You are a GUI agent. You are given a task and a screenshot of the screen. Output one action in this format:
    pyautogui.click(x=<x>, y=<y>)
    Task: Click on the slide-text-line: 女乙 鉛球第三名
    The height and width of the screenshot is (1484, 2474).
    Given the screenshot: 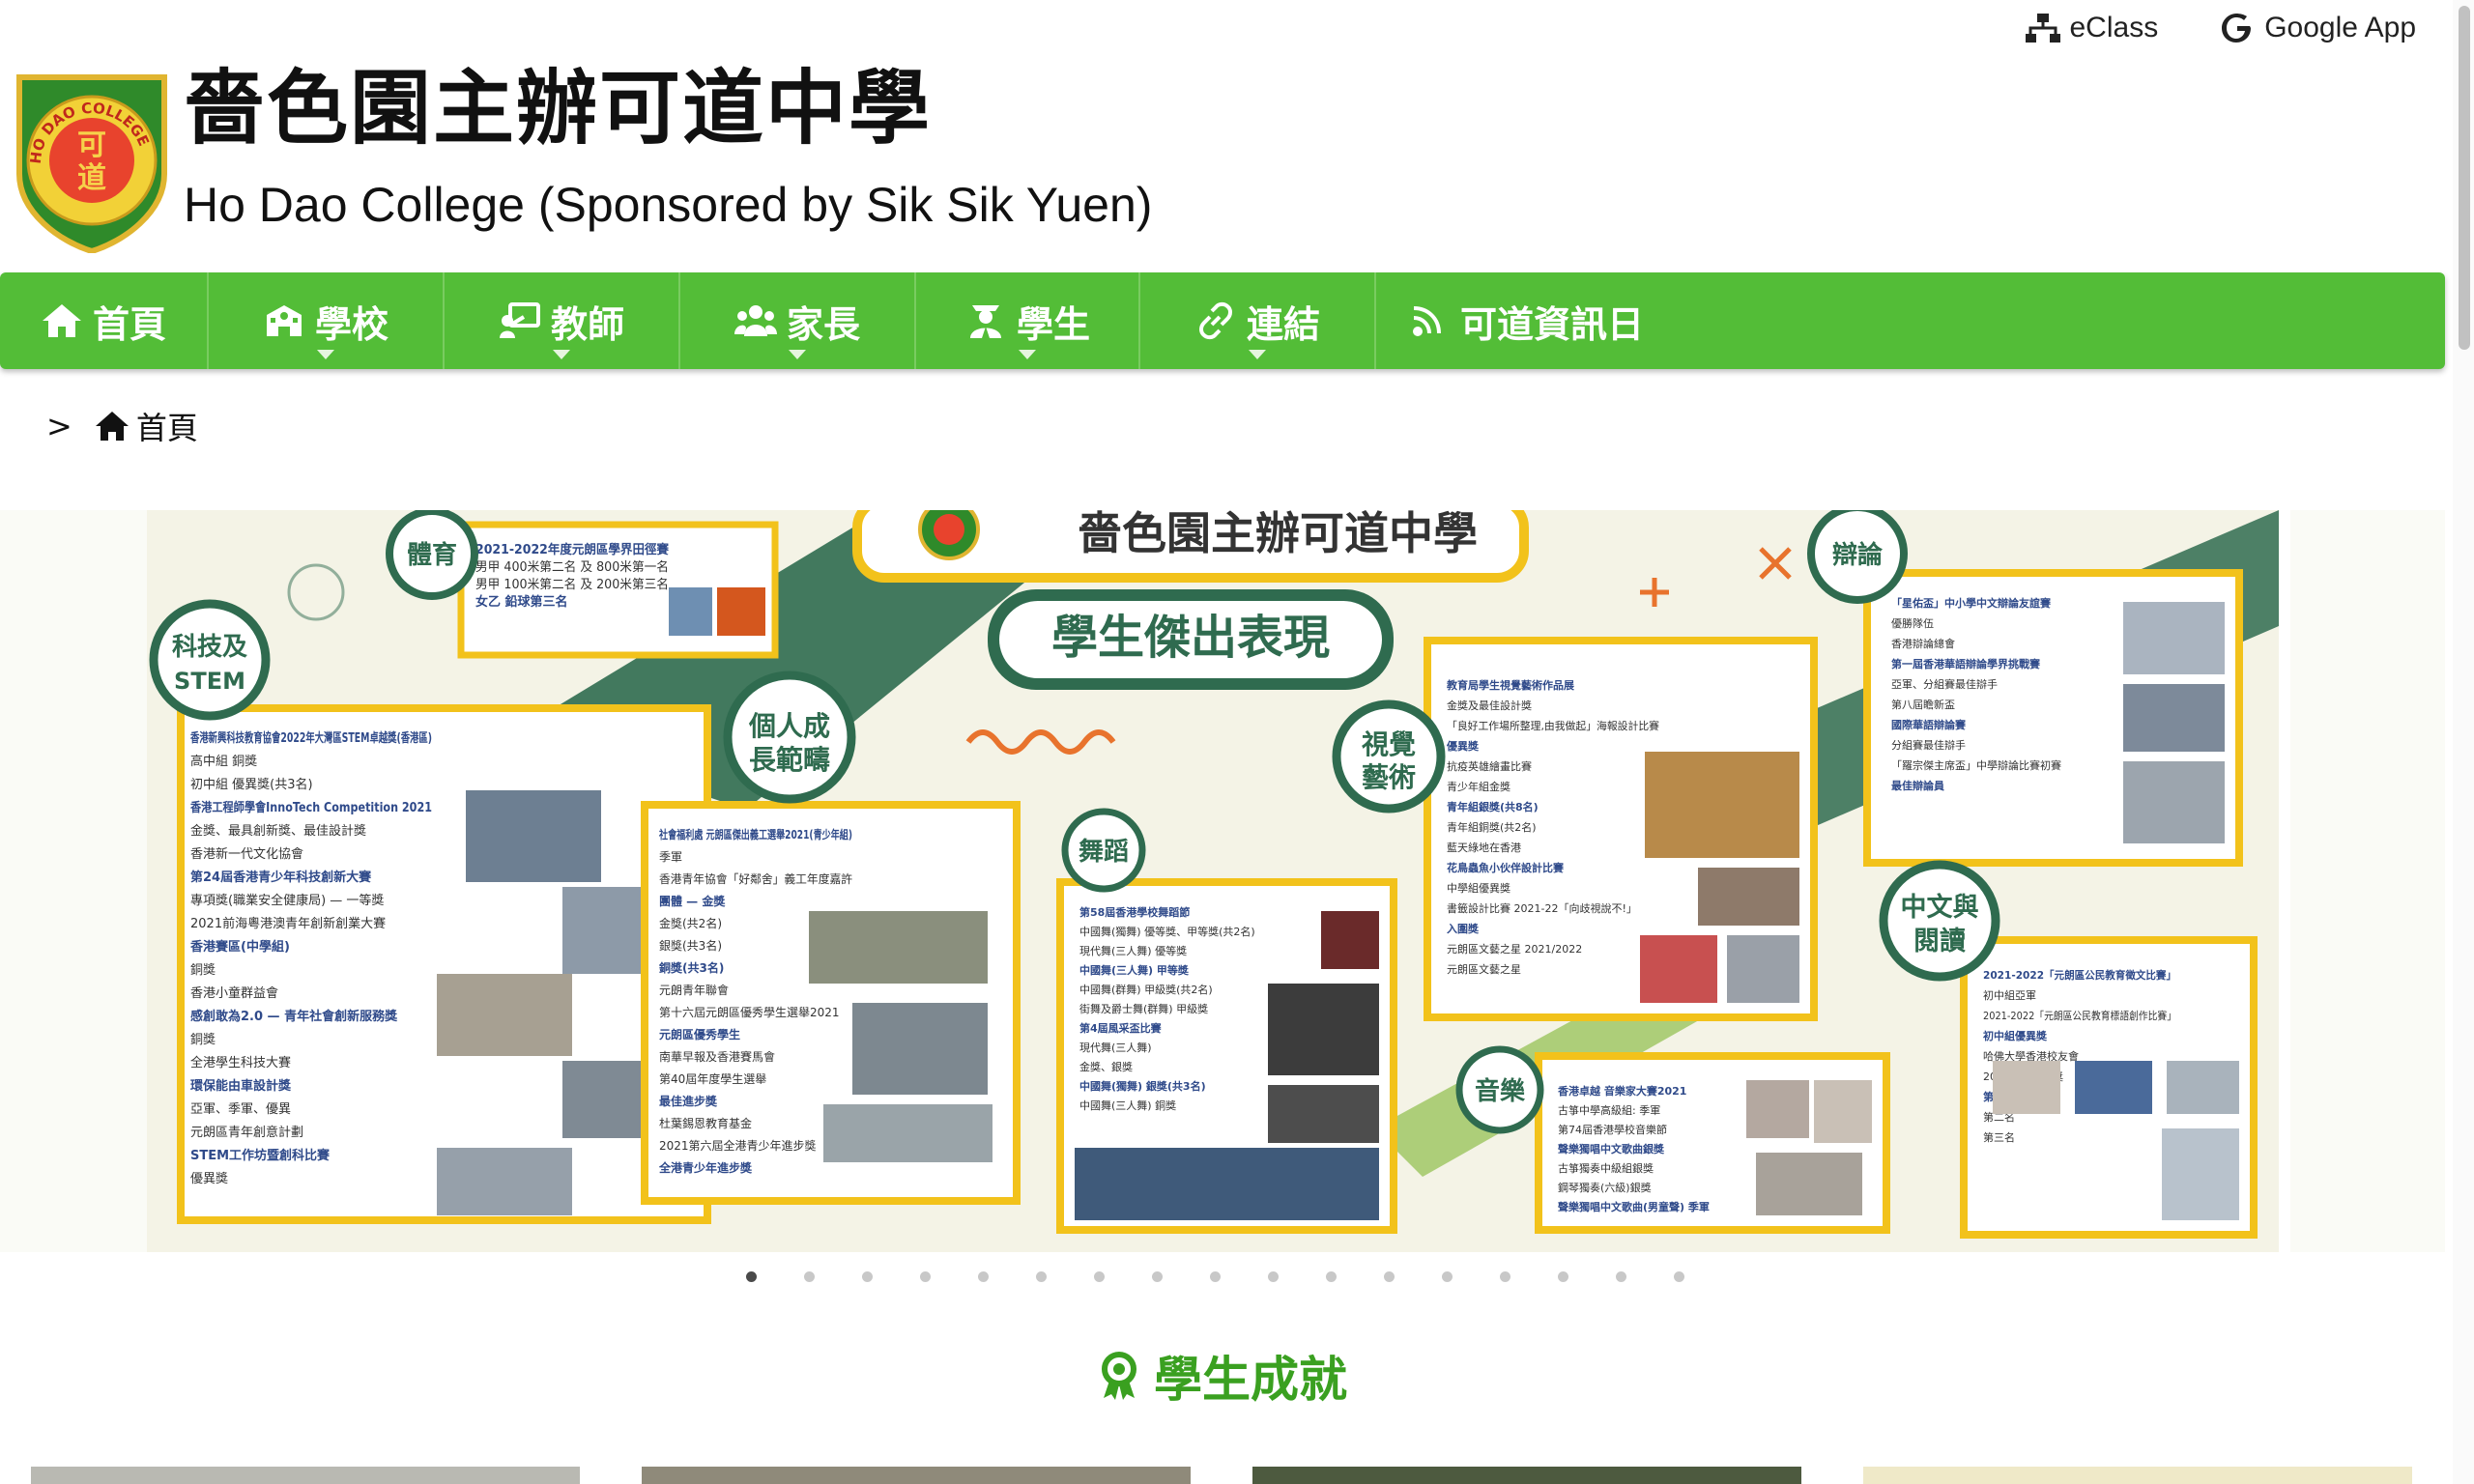 What is the action you would take?
    pyautogui.click(x=521, y=602)
    